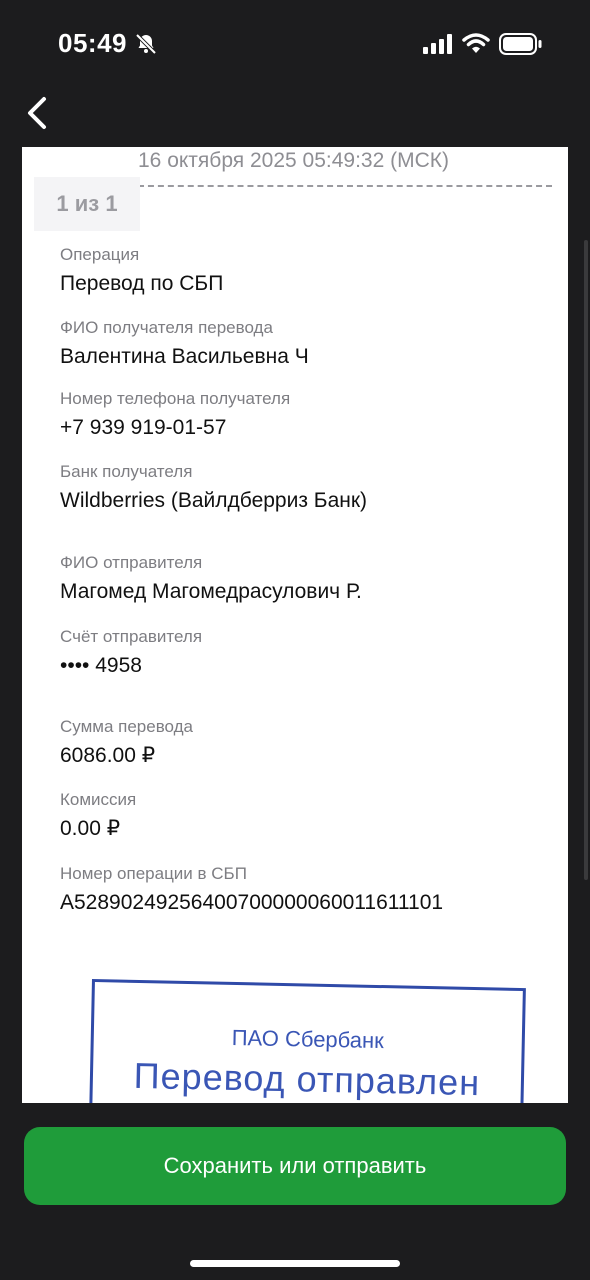  I want to click on field-label: Банк получателя, so click(126, 471).